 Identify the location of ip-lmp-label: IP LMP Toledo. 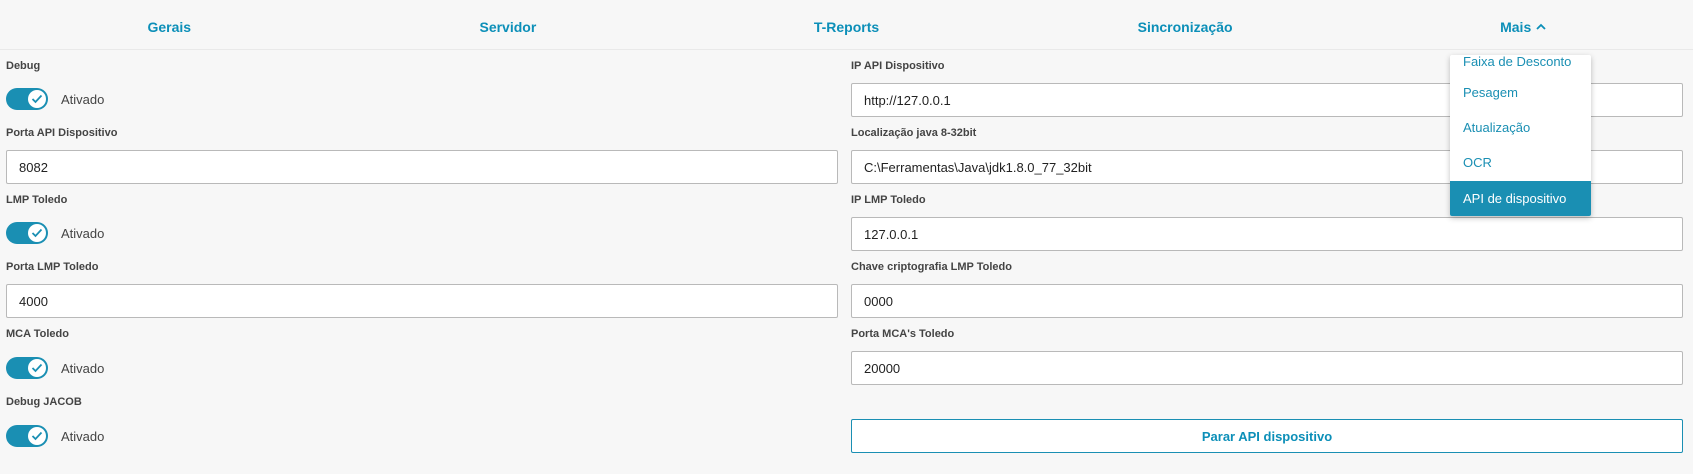
(888, 200).